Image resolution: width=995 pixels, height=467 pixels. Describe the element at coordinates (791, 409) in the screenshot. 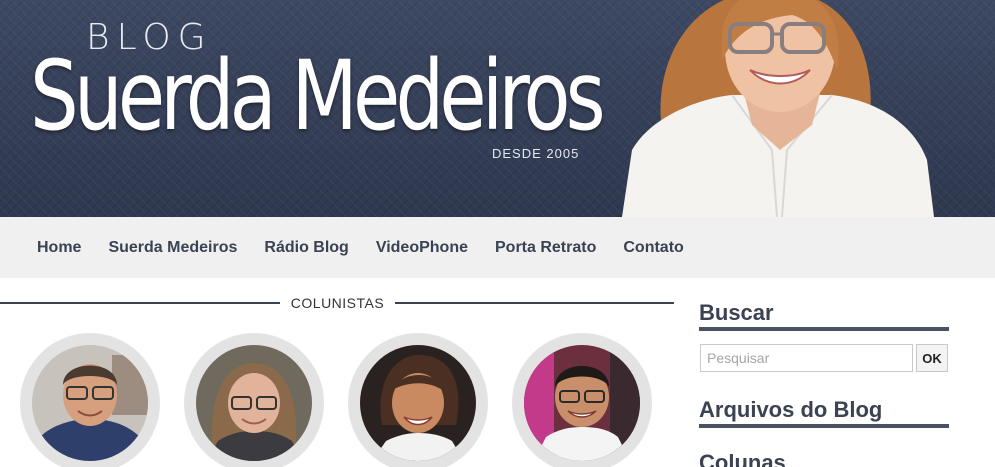

I see `sidebar-archive-title: Arquivos do Blog` at that location.